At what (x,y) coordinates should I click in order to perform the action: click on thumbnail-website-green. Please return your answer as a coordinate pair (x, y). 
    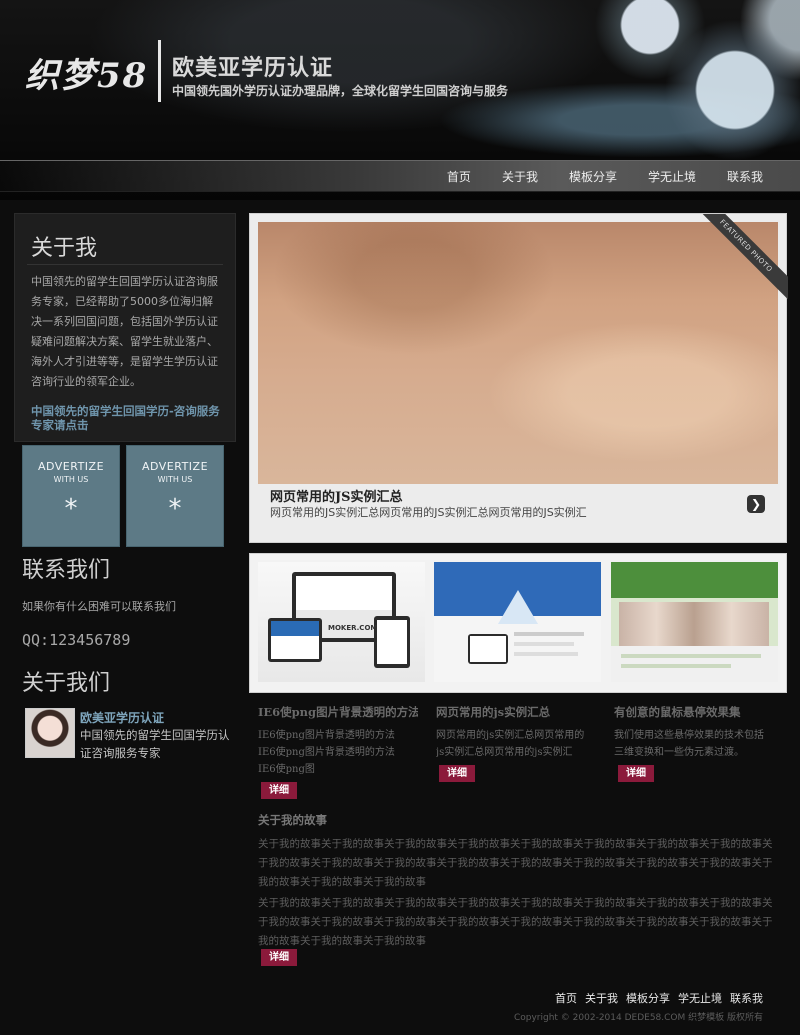
    Looking at the image, I should click on (694, 622).